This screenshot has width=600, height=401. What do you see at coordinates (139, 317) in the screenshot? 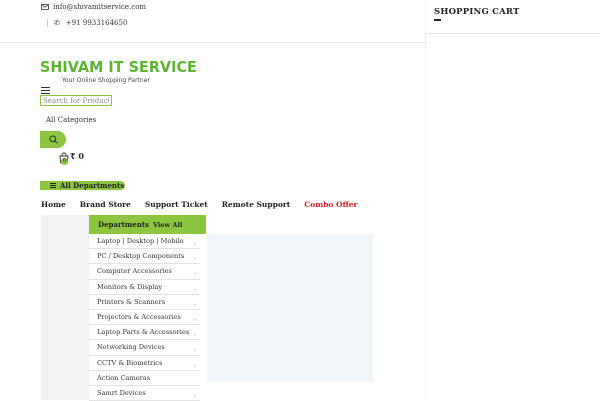
I see `department-label: Projectors & Accessories` at bounding box center [139, 317].